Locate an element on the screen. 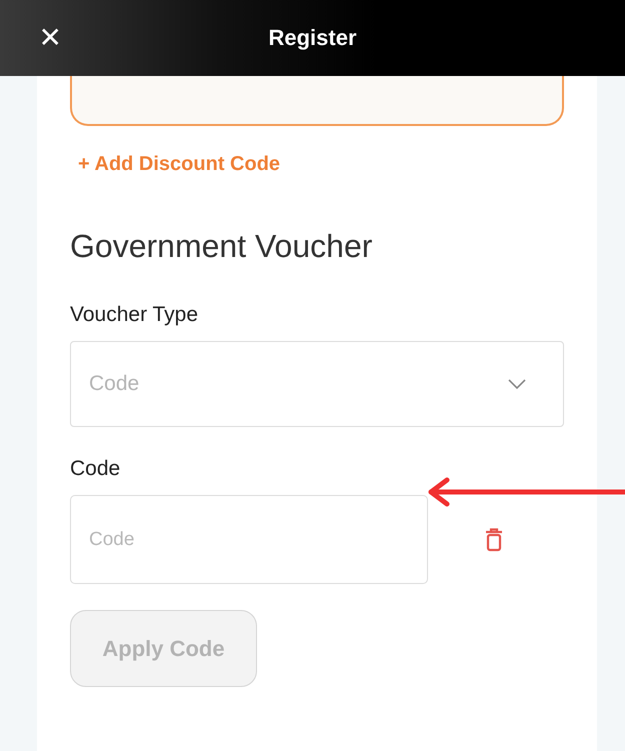 The height and width of the screenshot is (751, 625). close-button: ✕ is located at coordinates (50, 38).